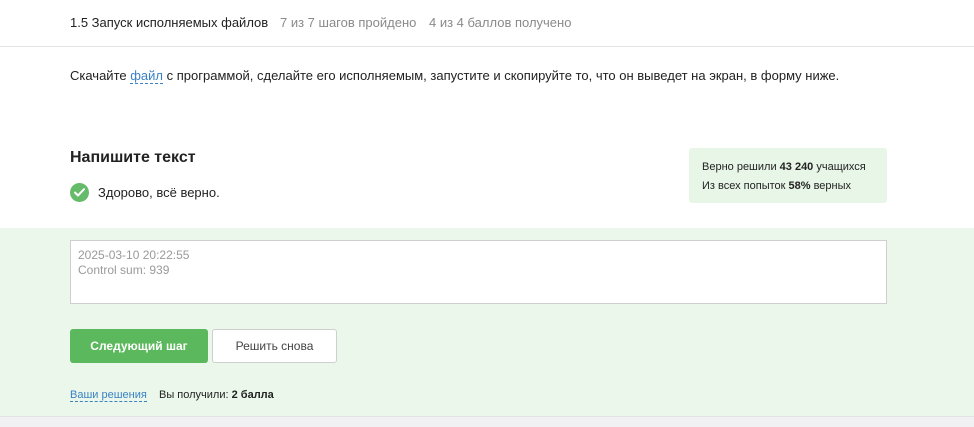  What do you see at coordinates (133, 157) in the screenshot?
I see `task-header: Напишите текст` at bounding box center [133, 157].